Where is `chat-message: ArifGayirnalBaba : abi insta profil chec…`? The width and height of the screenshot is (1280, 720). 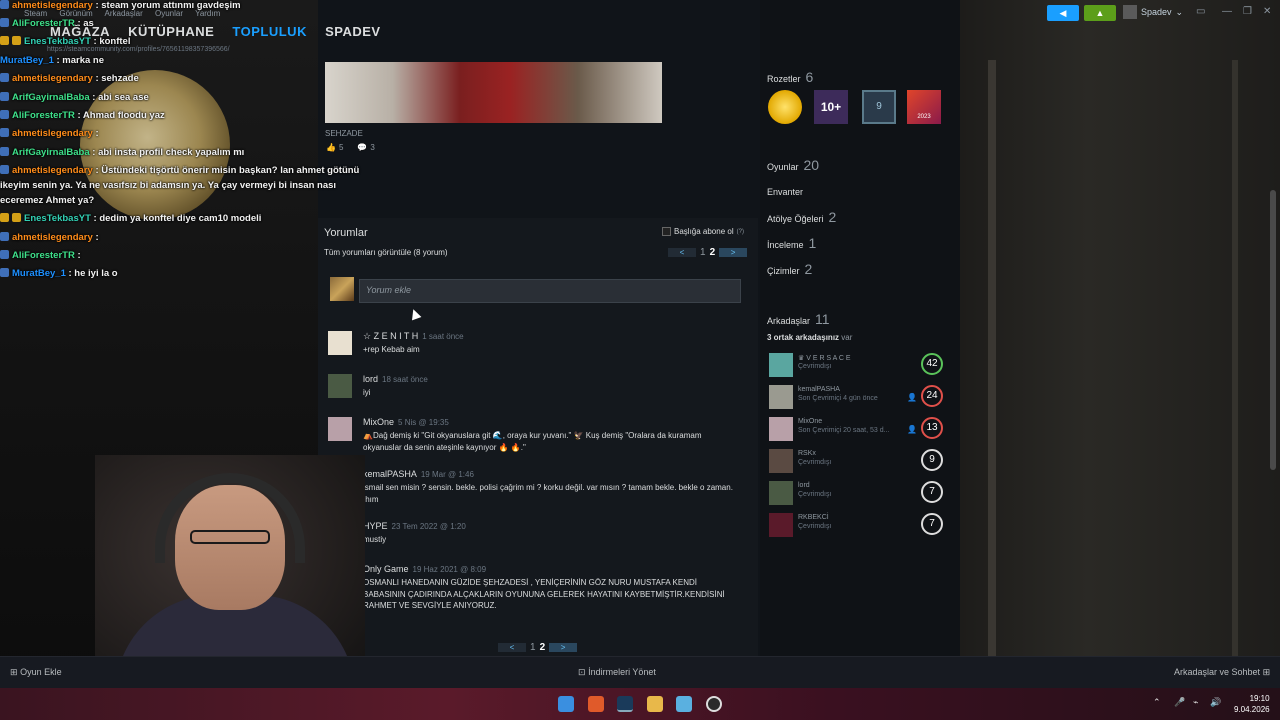
chat-message: ArifGayirnalBaba : abi insta profil chec… is located at coordinates (122, 152).